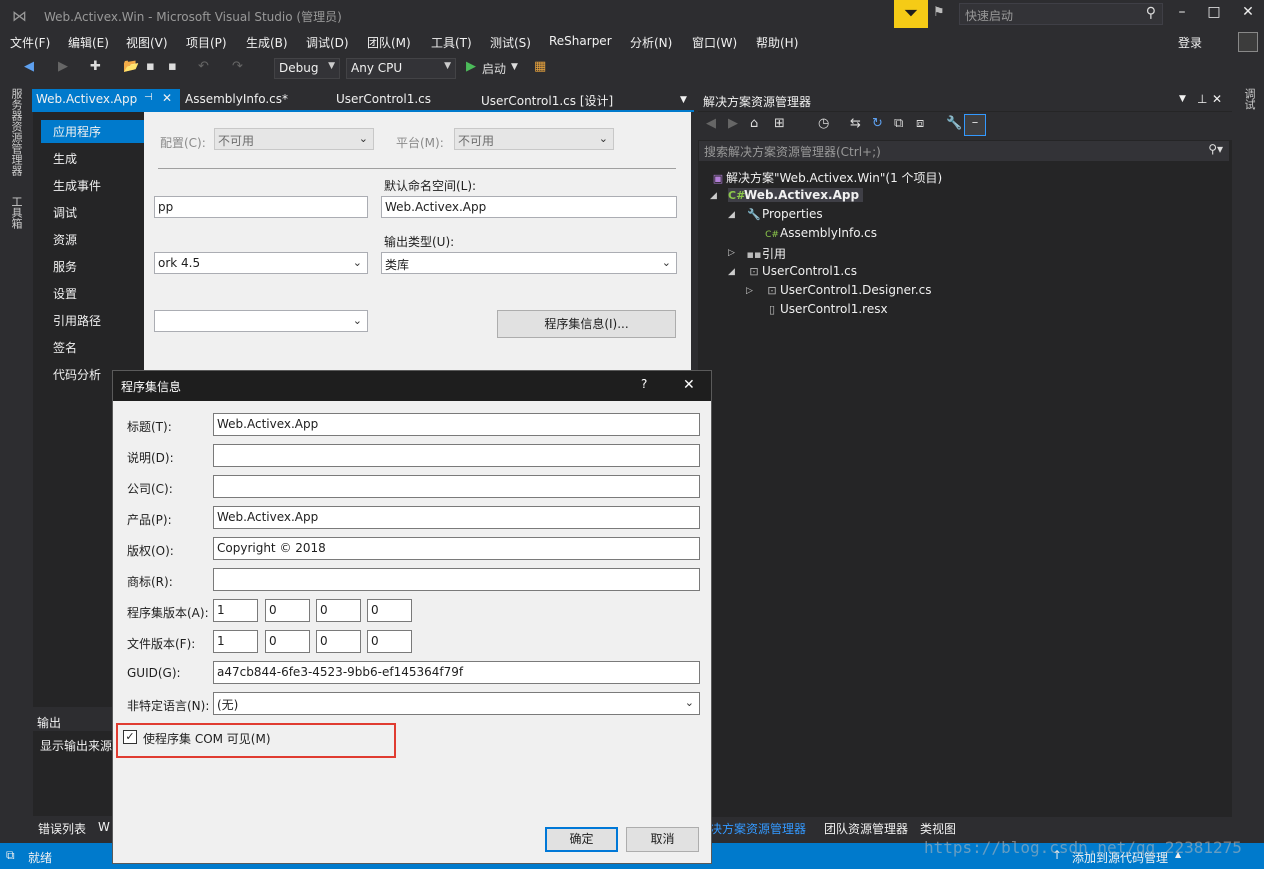  I want to click on close-window-button: ✕, so click(1248, 14).